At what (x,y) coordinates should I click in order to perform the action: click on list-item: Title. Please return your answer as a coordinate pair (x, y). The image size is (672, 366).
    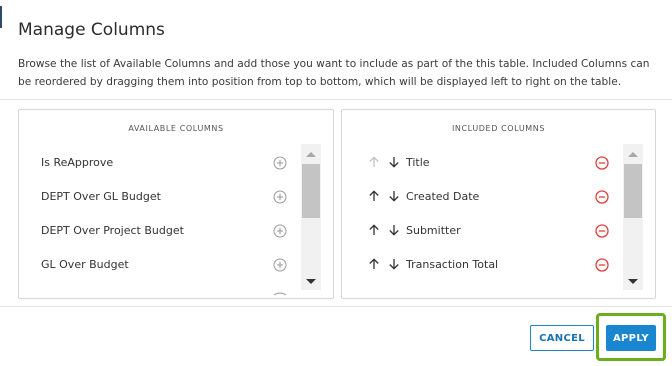
    Looking at the image, I should click on (481, 161).